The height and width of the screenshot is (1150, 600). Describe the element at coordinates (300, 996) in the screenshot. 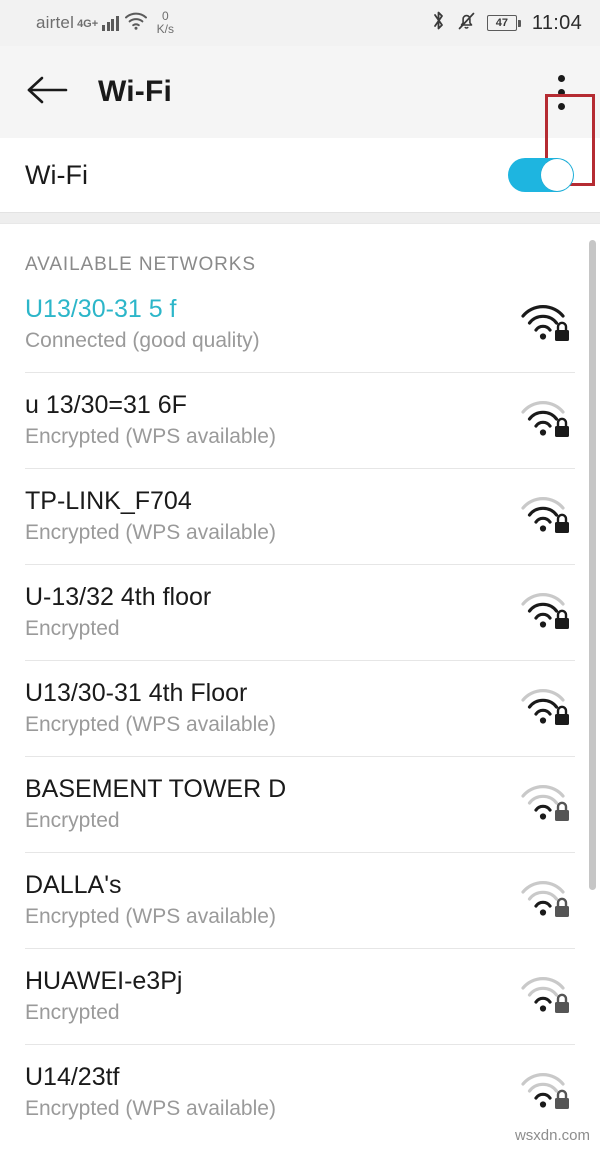

I see `network-row: HUAWEI-e3Pj Encrypted` at that location.